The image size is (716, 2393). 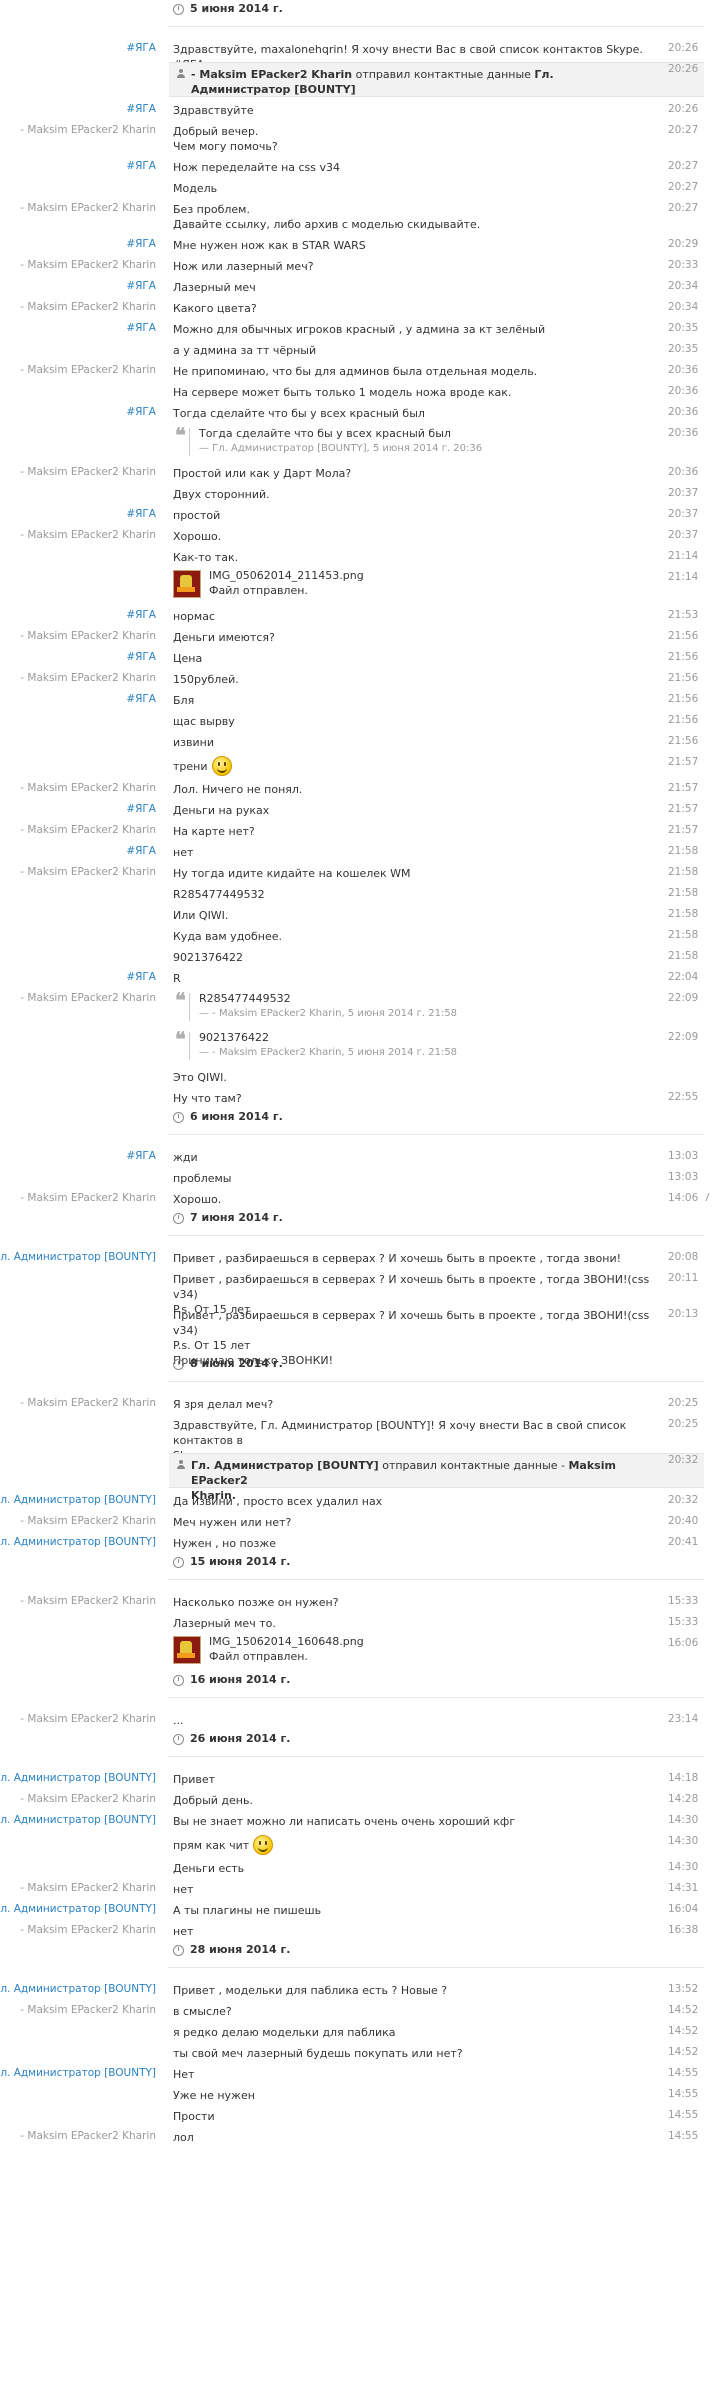 What do you see at coordinates (358, 1156) in the screenshot?
I see `message-row: #ЯГА жди 13:03` at bounding box center [358, 1156].